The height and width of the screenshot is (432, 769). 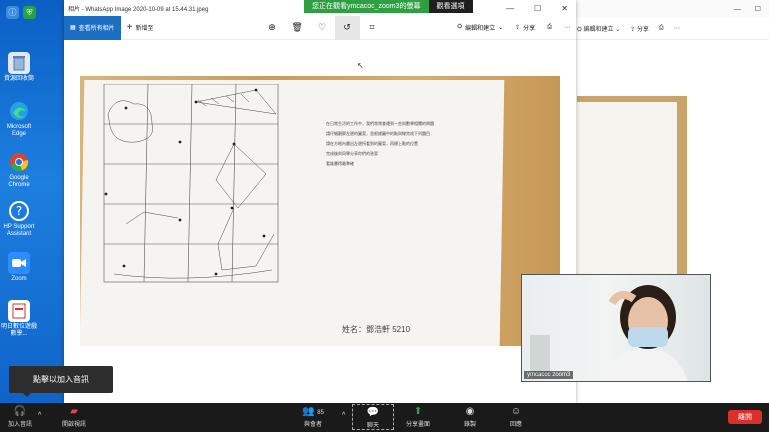 I want to click on desktop-icon-label: Google Chrome, so click(x=19, y=181).